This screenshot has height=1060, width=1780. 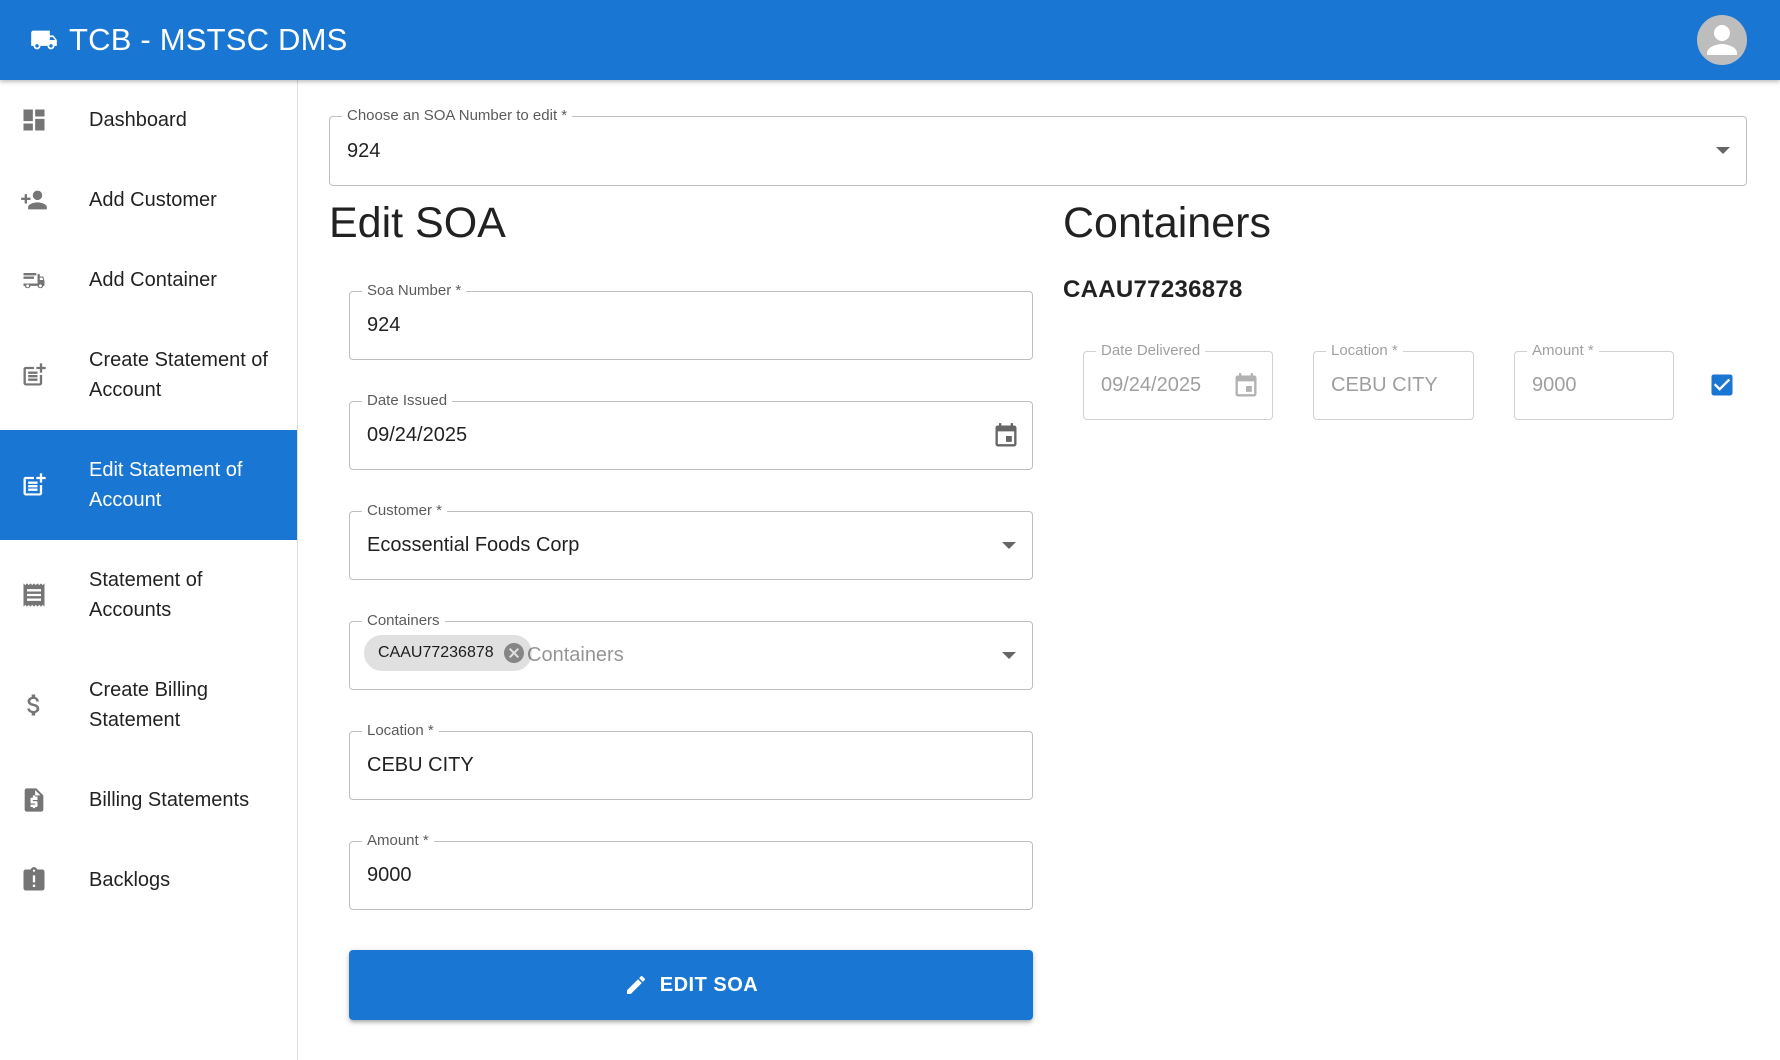 What do you see at coordinates (1153, 289) in the screenshot?
I see `container-id: CAAU77236878` at bounding box center [1153, 289].